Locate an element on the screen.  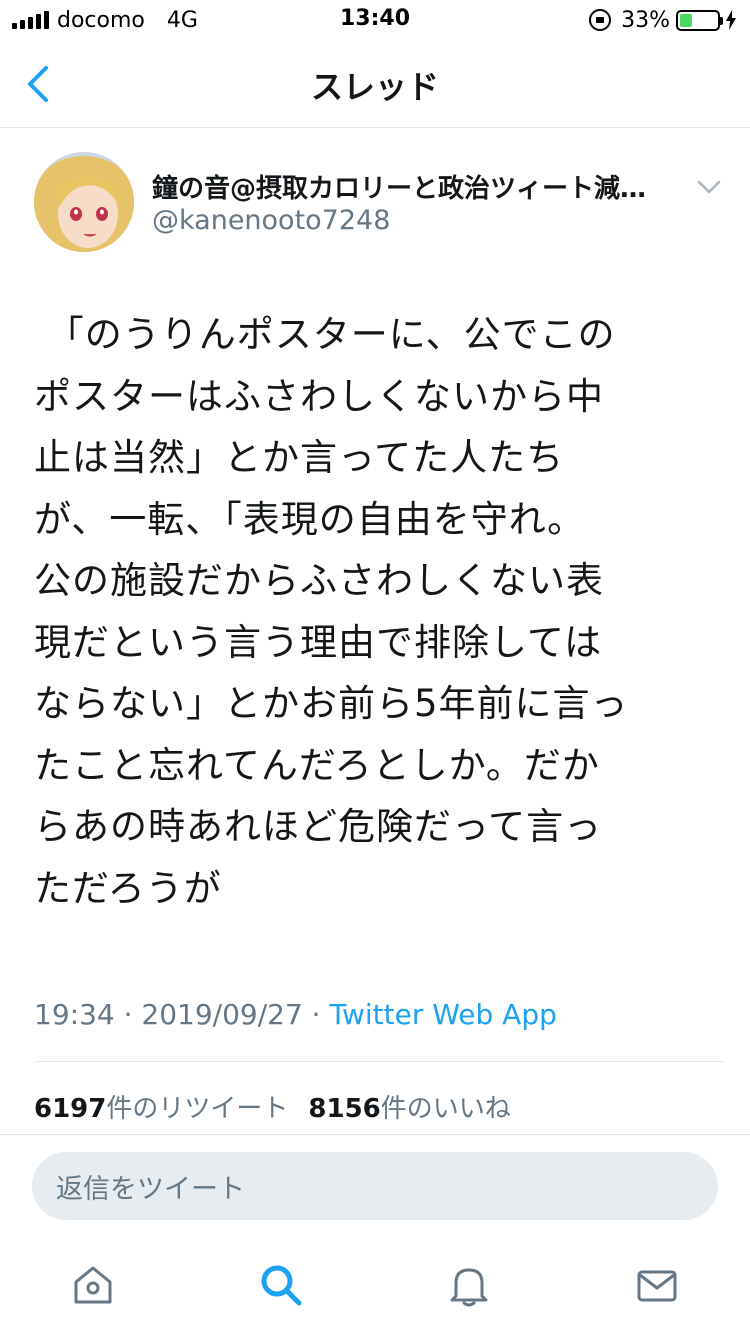
source-link: Twitter Web App is located at coordinates (442, 1014).